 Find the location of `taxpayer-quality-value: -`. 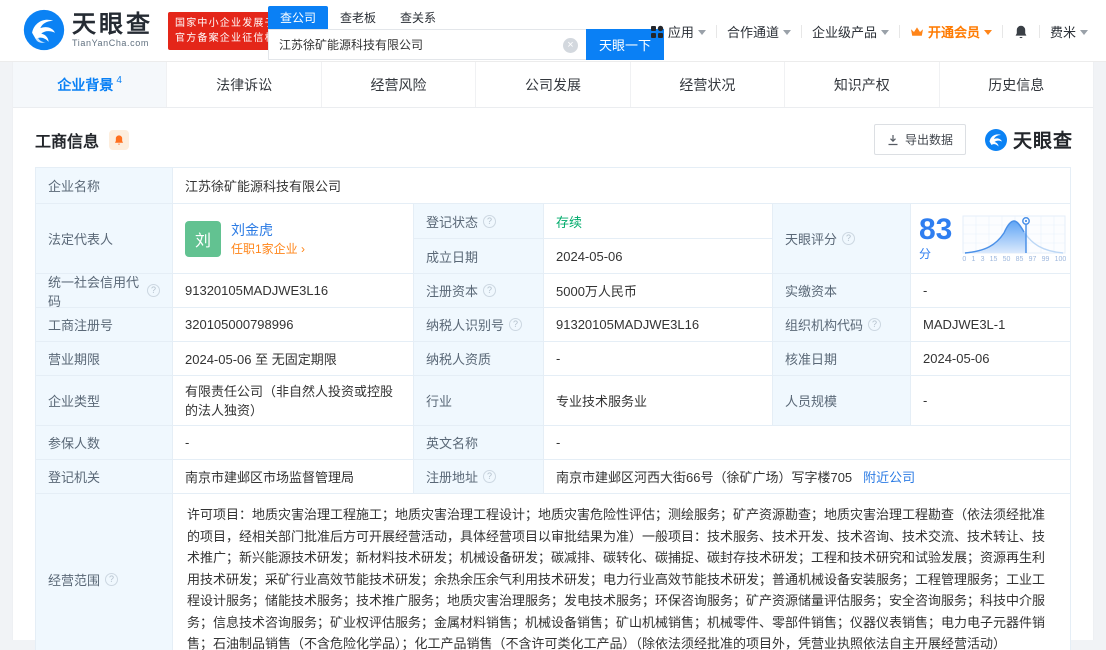

taxpayer-quality-value: - is located at coordinates (658, 359).